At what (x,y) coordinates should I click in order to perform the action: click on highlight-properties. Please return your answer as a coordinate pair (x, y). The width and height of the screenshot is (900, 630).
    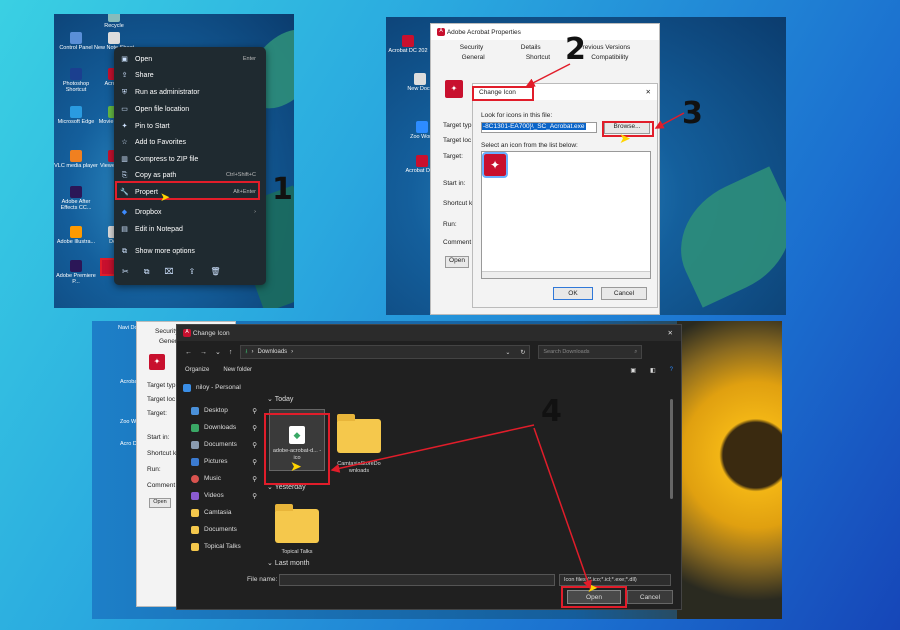
    Looking at the image, I should click on (187, 190).